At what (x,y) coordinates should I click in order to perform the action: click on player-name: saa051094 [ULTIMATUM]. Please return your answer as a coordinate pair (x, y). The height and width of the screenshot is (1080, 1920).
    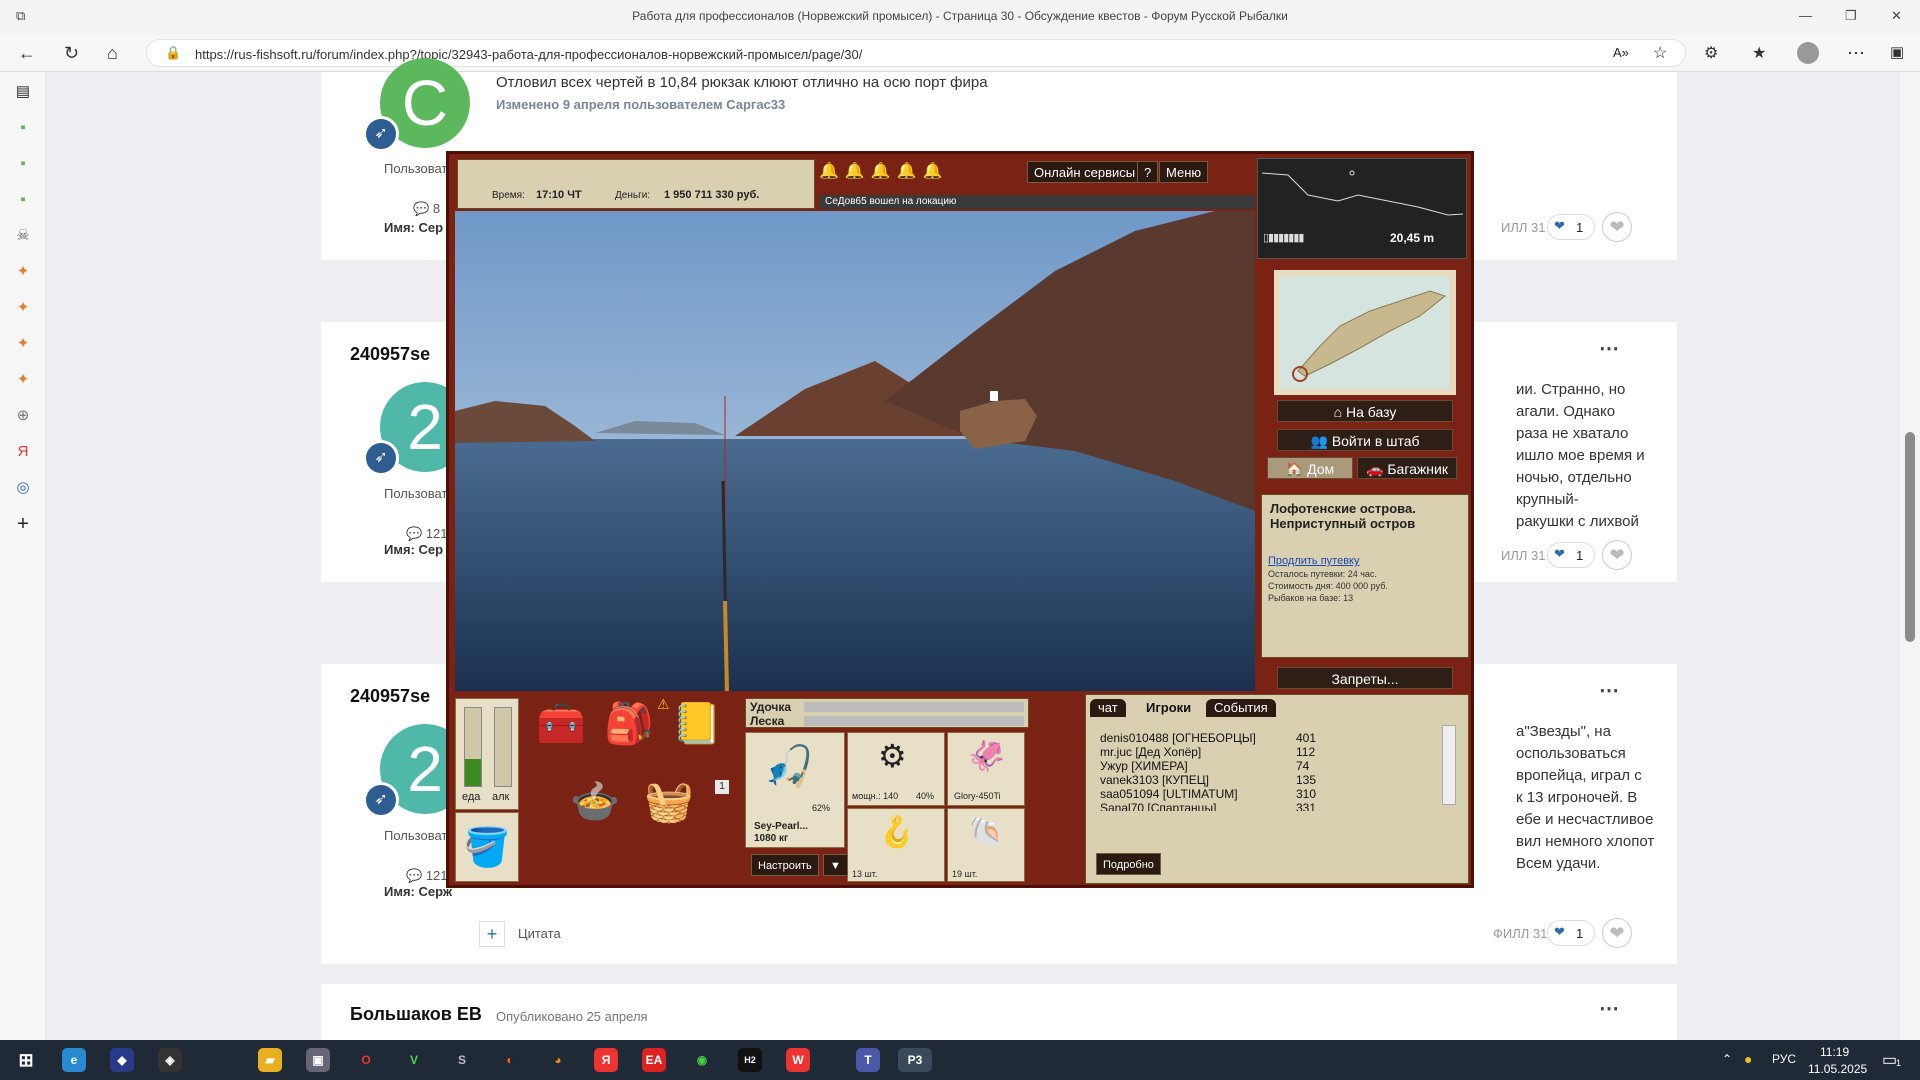
    Looking at the image, I should click on (1169, 794).